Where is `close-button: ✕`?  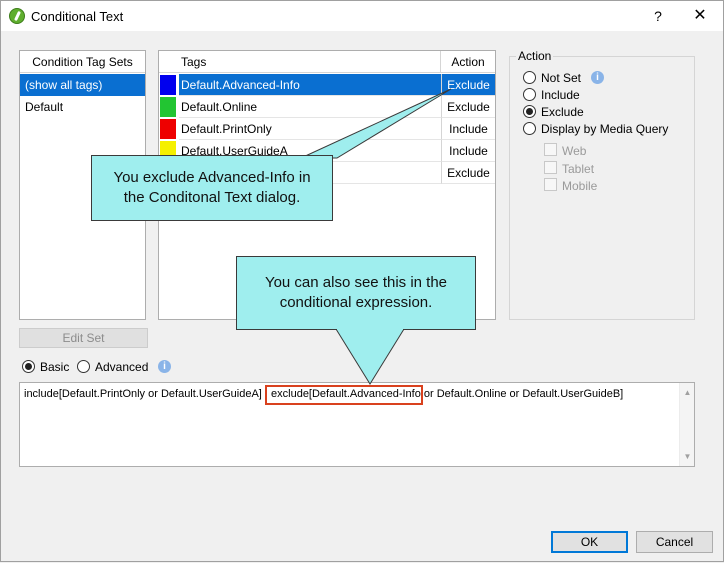 close-button: ✕ is located at coordinates (700, 16).